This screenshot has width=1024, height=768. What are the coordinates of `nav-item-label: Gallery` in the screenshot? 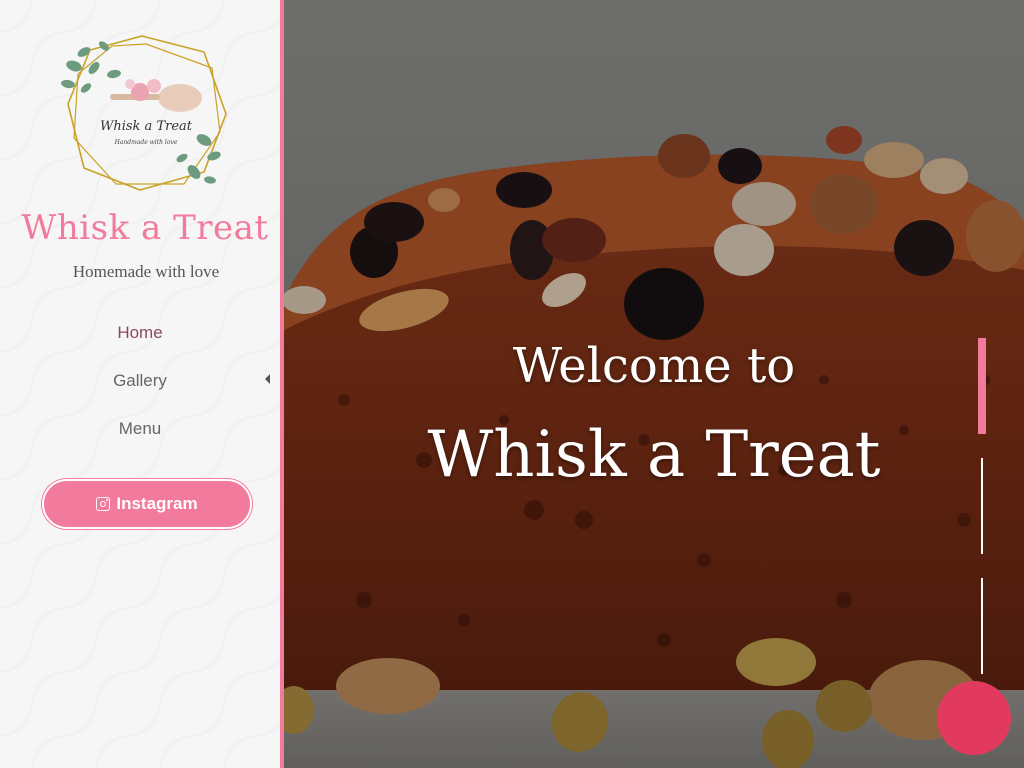 It's located at (140, 380).